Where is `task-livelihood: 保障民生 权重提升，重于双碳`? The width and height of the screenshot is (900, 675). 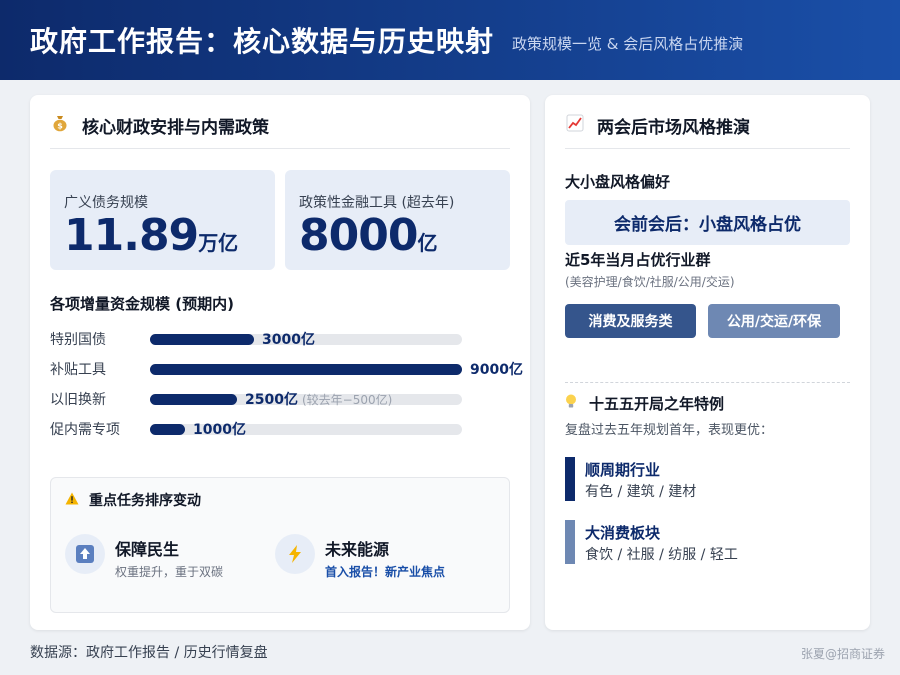
task-livelihood: 保障民生 权重提升，重于双碳 is located at coordinates (144, 557).